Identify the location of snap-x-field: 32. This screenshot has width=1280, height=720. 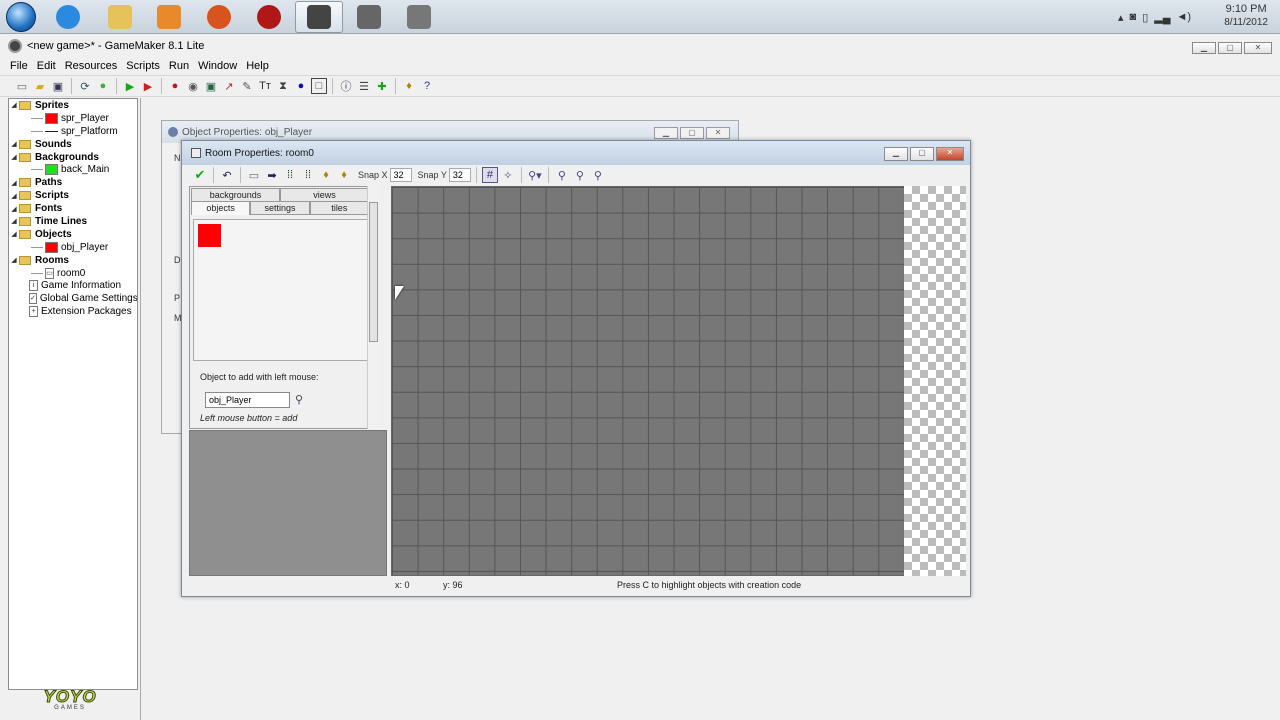
(400, 175).